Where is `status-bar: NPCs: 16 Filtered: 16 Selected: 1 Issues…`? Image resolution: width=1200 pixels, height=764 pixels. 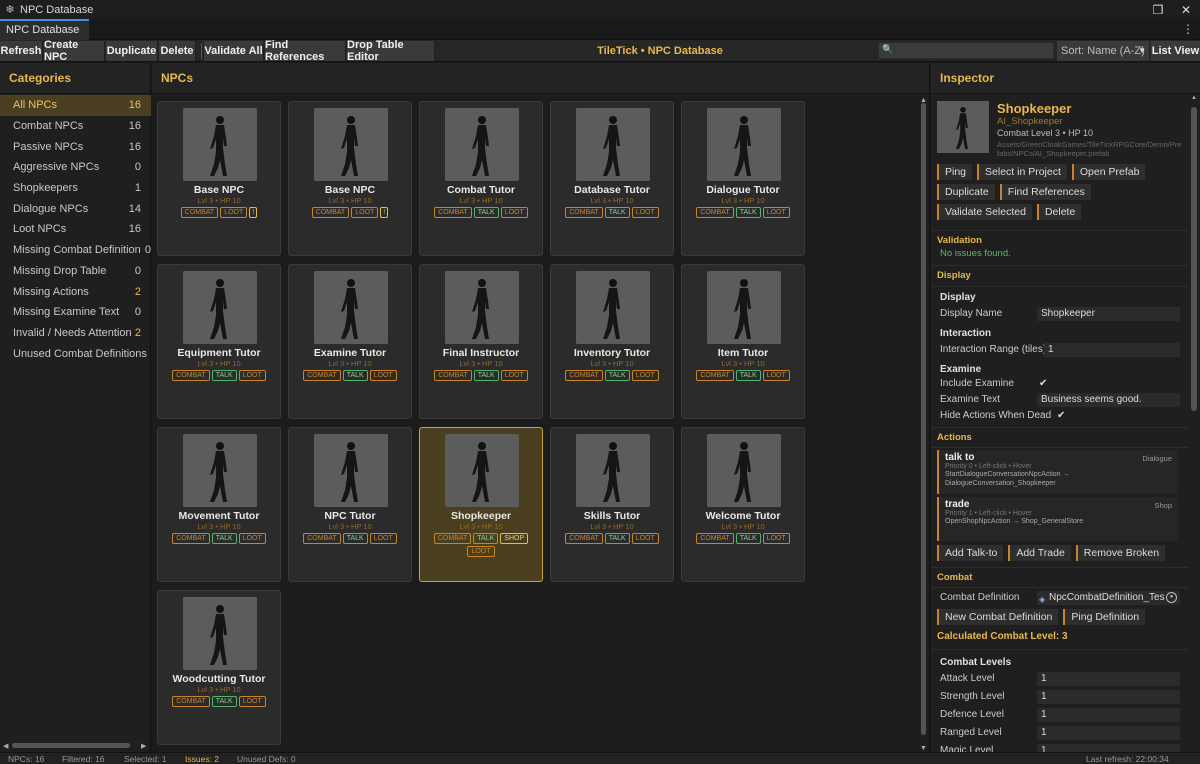
status-bar: NPCs: 16 Filtered: 16 Selected: 1 Issues… is located at coordinates (600, 758).